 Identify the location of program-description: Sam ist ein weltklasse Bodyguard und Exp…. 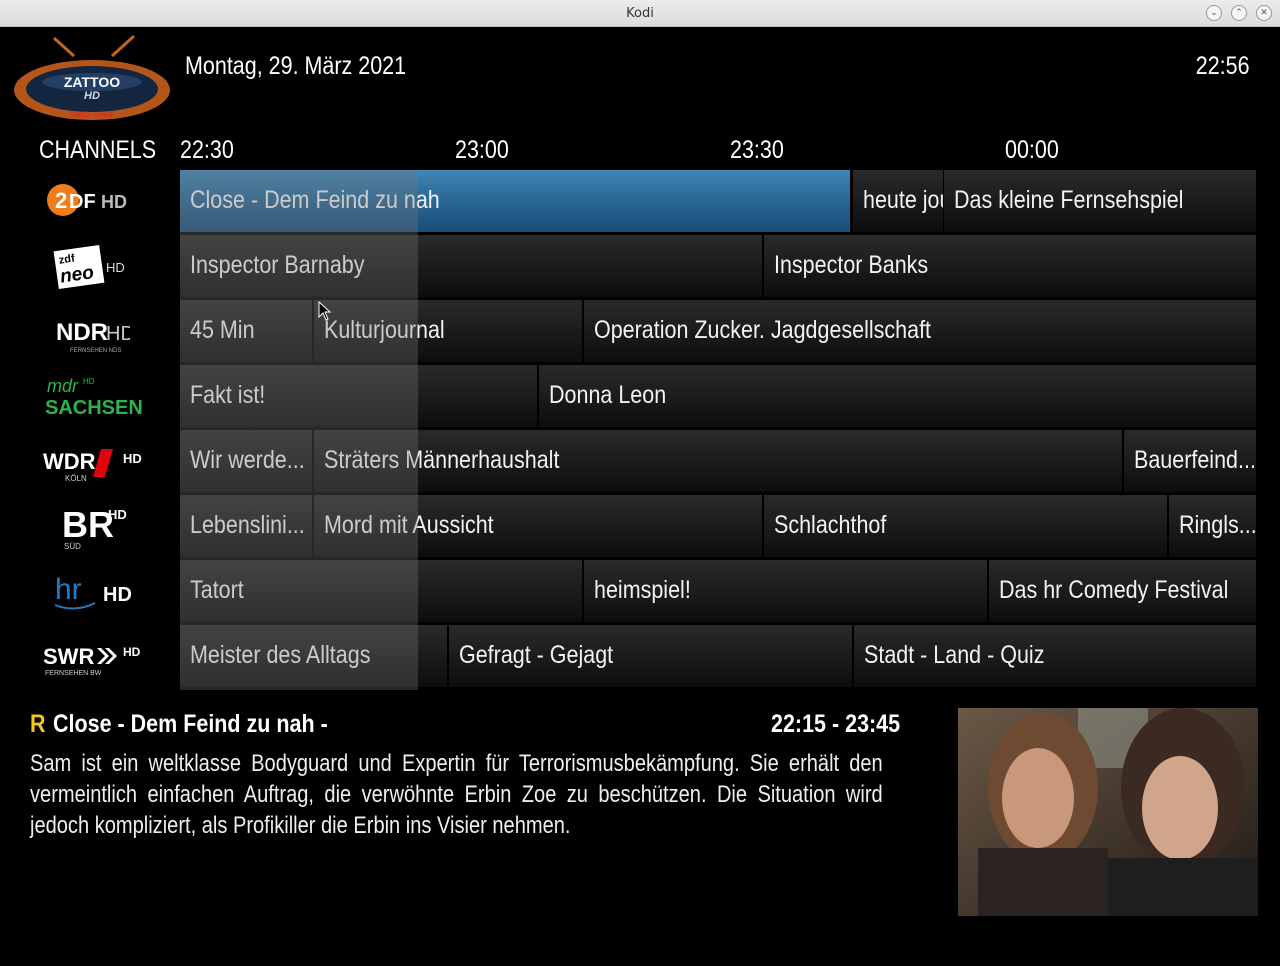
(456, 794).